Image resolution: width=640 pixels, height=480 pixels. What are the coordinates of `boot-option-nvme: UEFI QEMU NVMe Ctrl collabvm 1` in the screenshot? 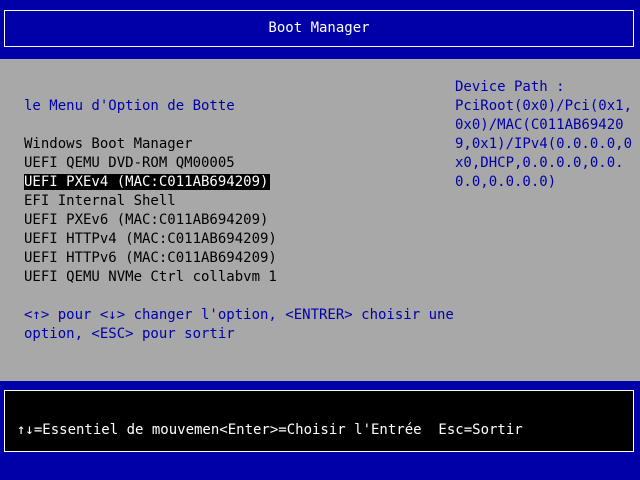 It's located at (151, 277).